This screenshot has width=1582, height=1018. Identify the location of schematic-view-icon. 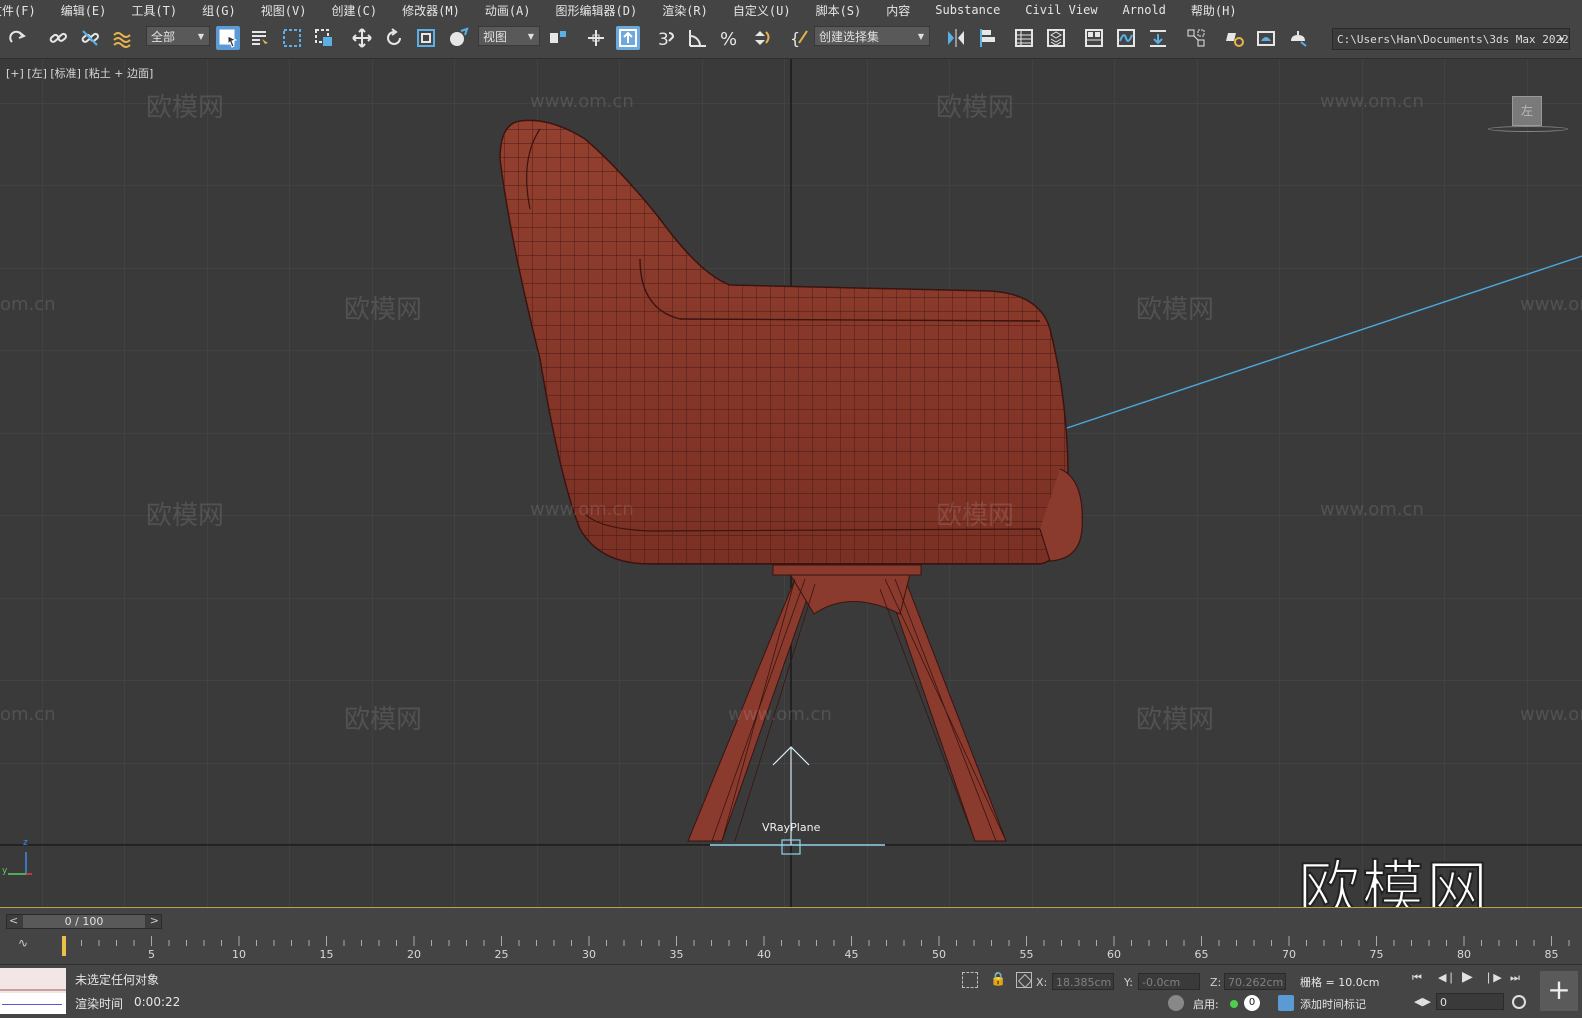
(1158, 38).